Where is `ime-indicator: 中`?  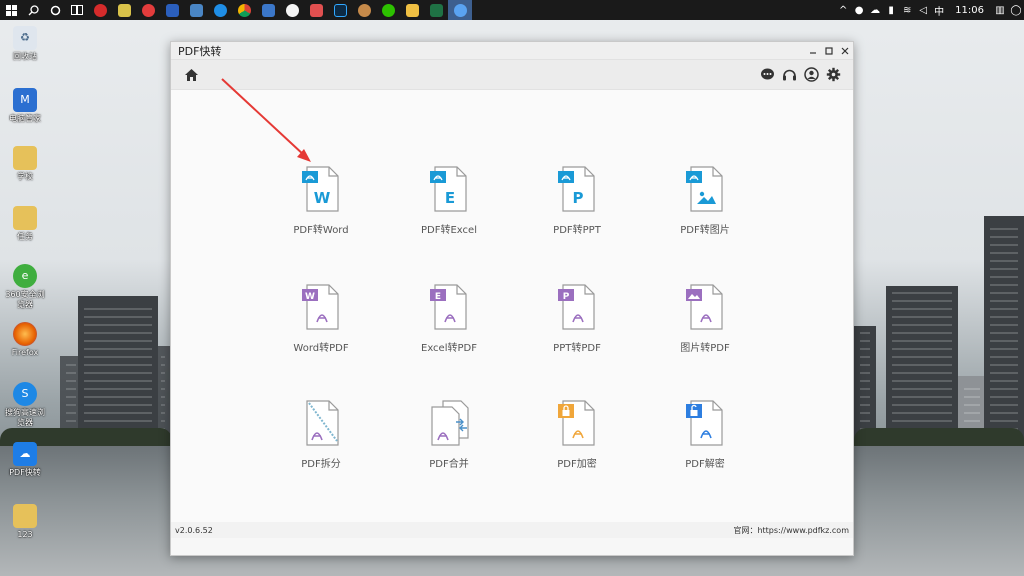 ime-indicator: 中 is located at coordinates (939, 10).